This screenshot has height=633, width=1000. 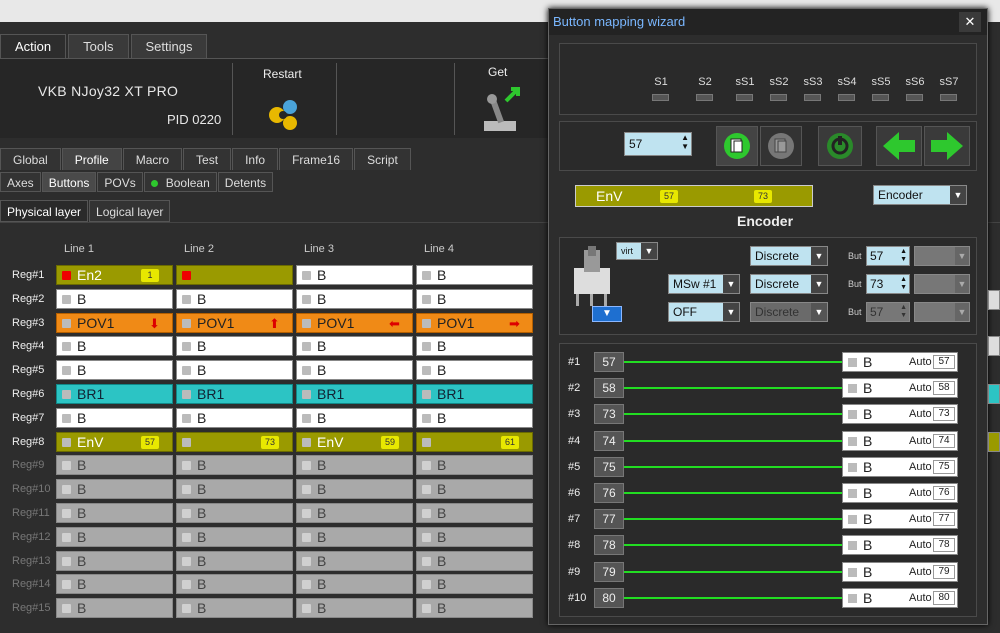 I want to click on target-button-cell: B Auto 76, so click(x=900, y=493).